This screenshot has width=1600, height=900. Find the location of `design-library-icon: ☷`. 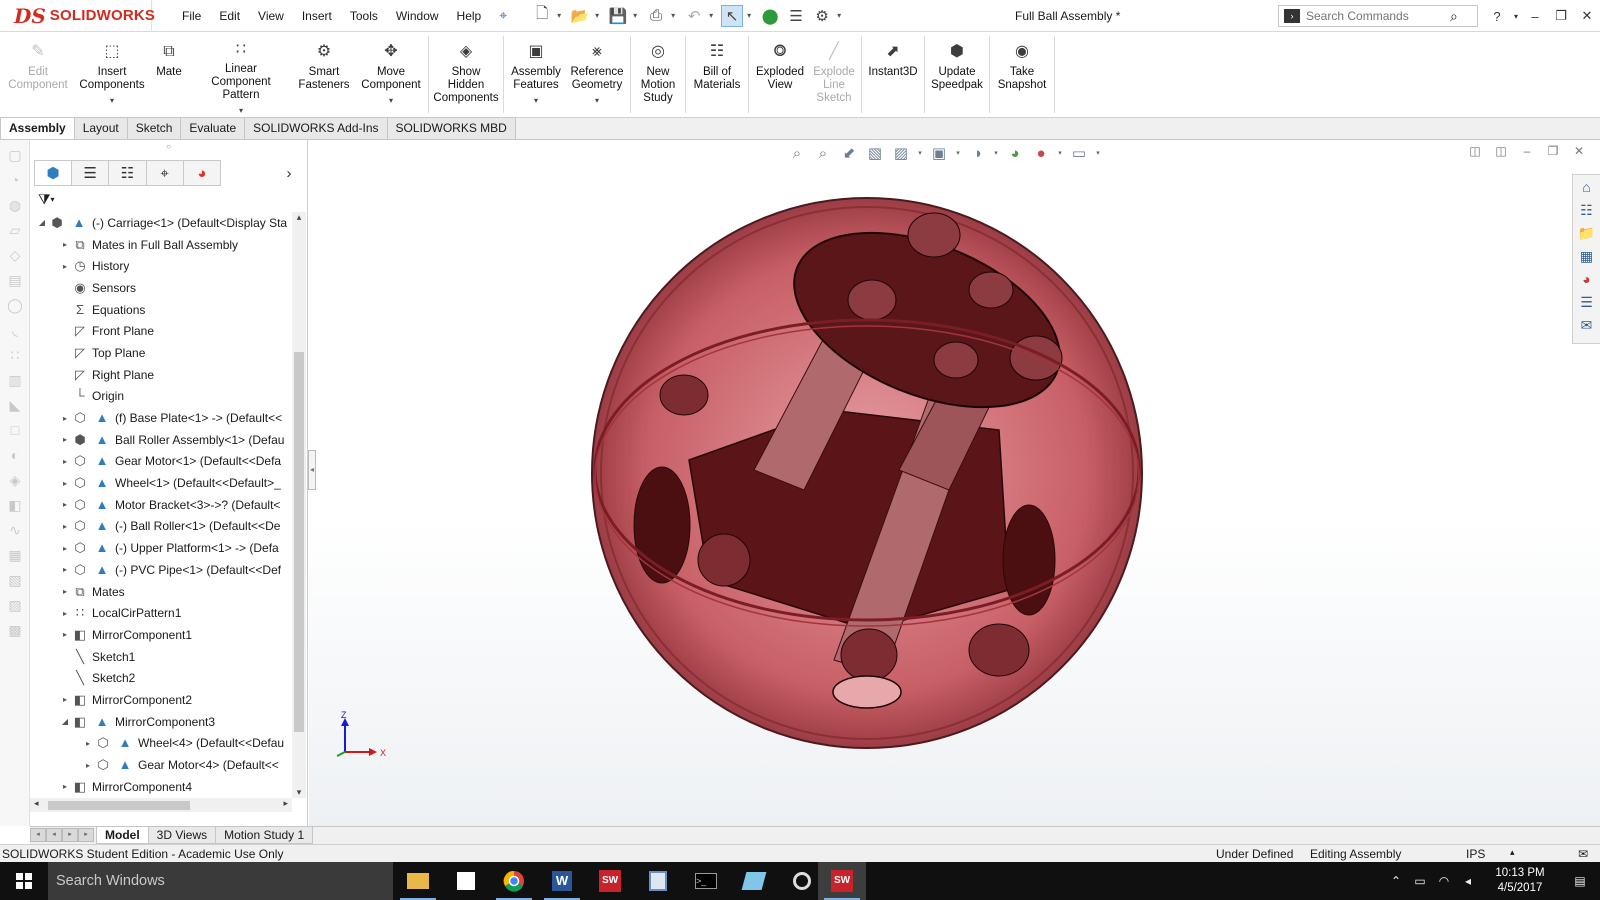

design-library-icon: ☷ is located at coordinates (1586, 210).